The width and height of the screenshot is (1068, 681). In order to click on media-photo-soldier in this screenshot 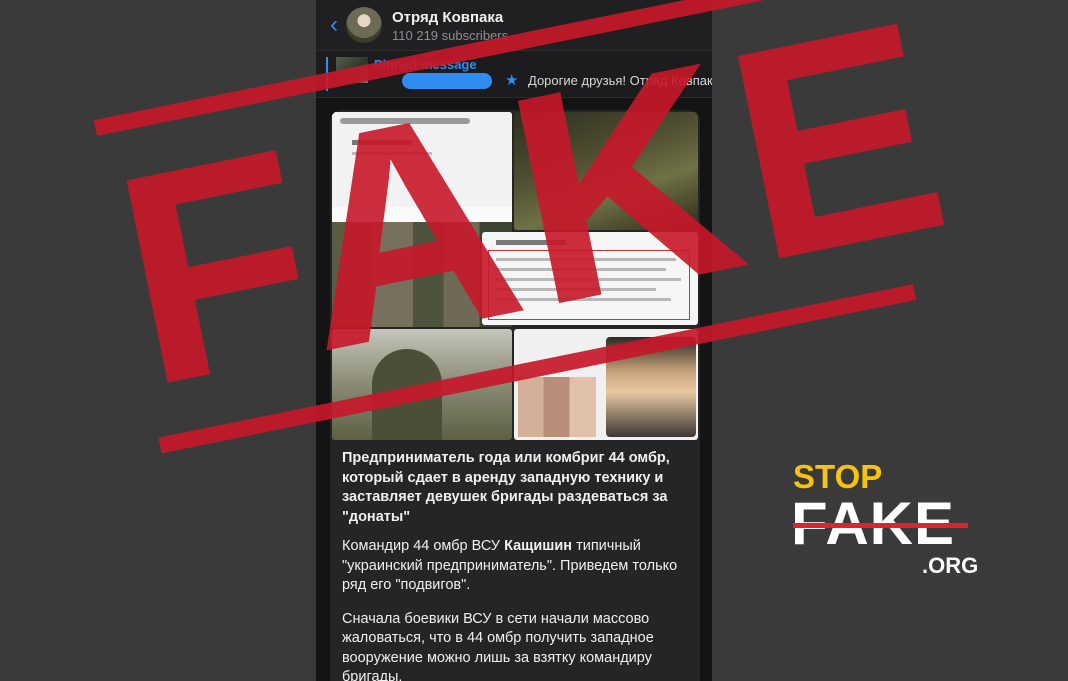, I will do `click(422, 384)`.